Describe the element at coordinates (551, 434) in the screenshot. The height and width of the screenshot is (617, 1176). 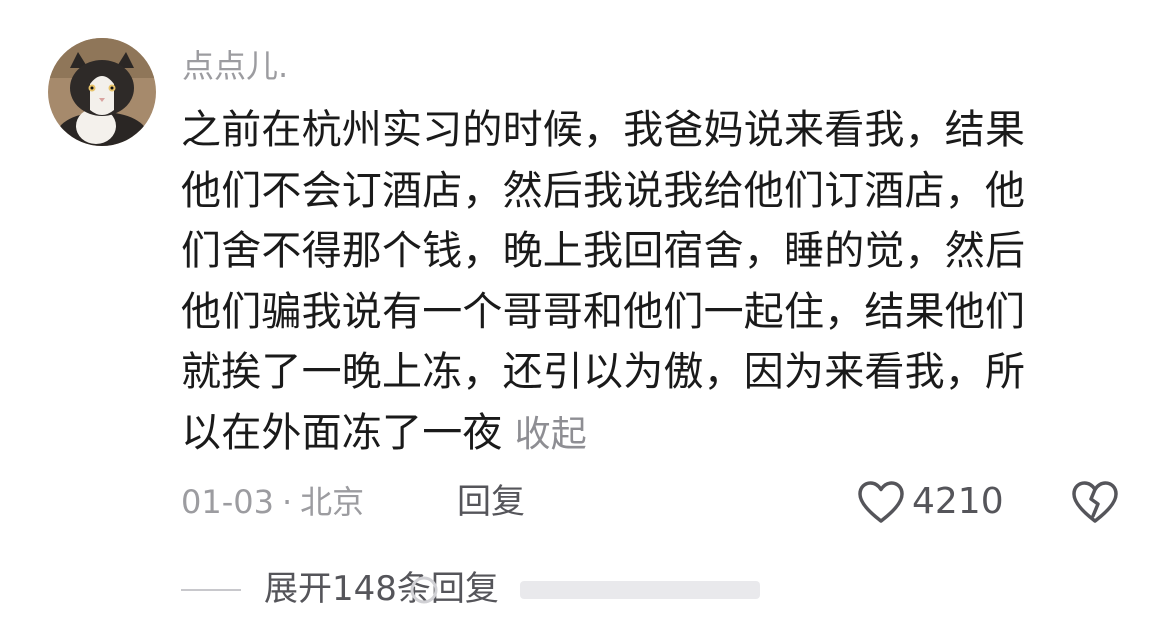
I see `collapse-button: 收起` at that location.